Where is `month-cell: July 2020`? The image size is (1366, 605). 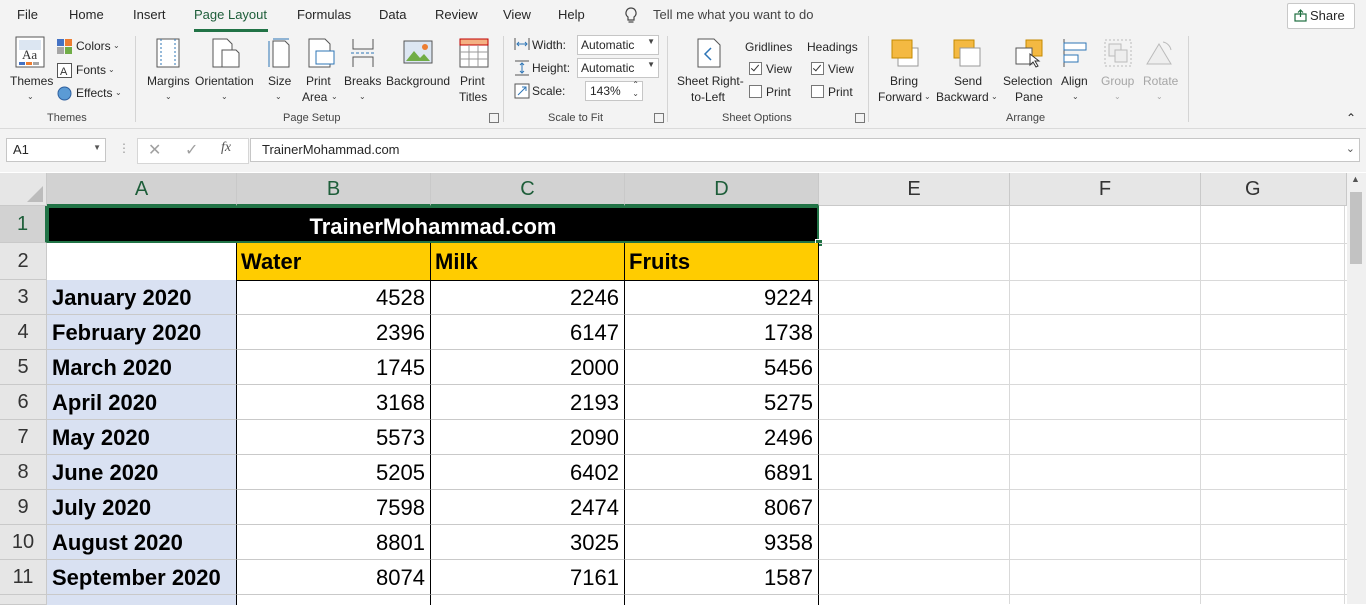 month-cell: July 2020 is located at coordinates (142, 507).